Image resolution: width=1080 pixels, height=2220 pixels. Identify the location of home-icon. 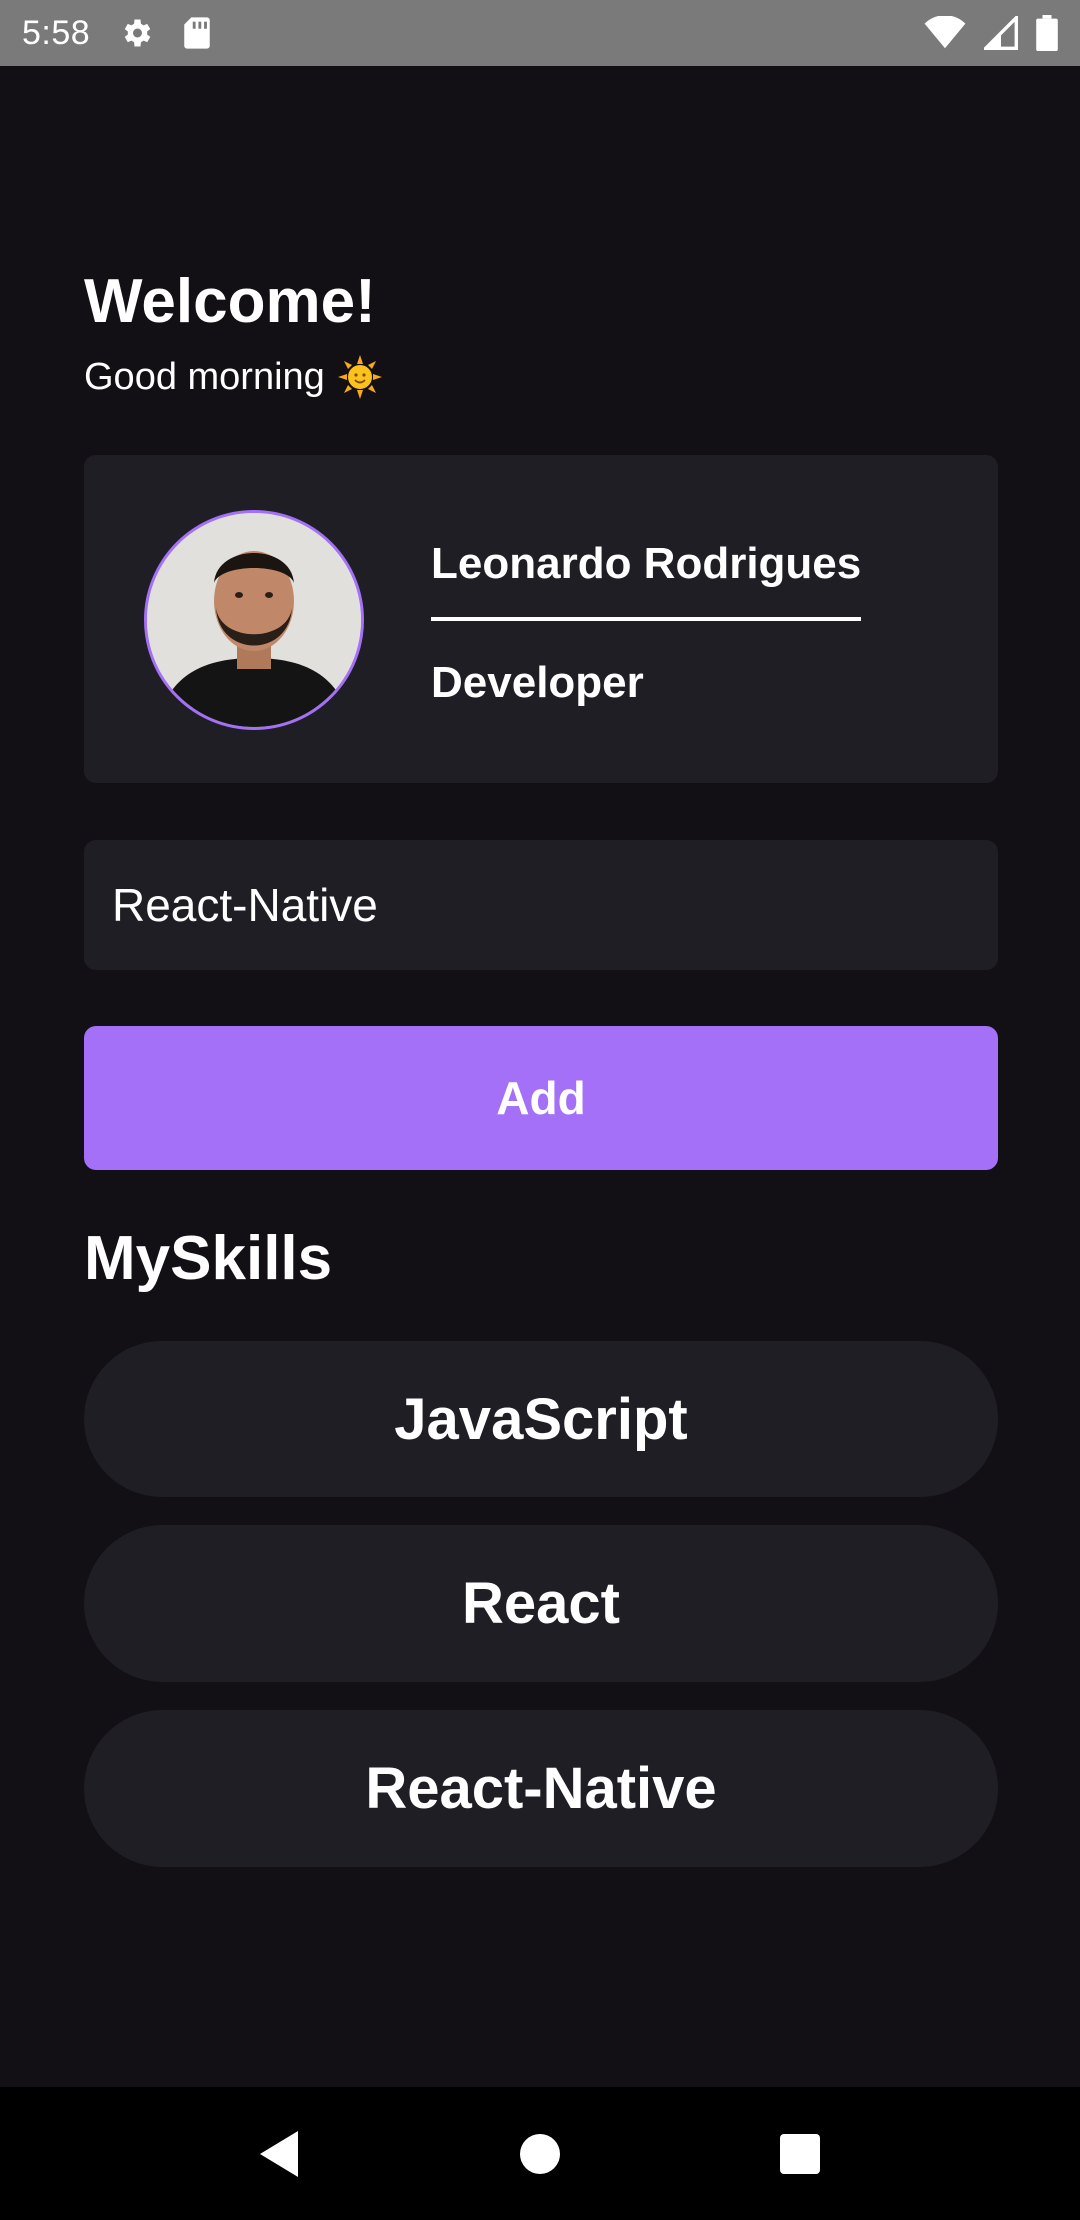
(540, 2154).